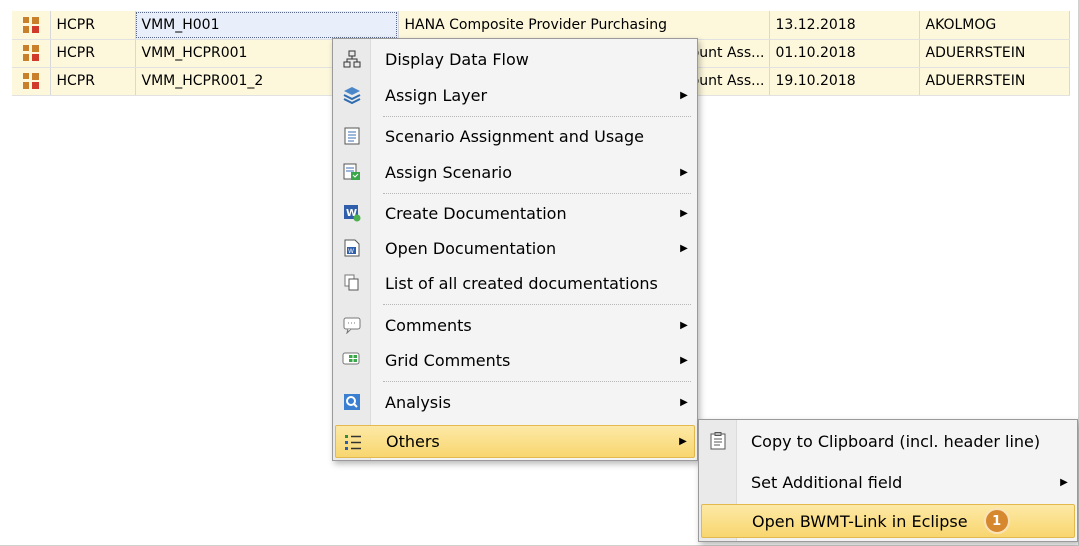 This screenshot has width=1079, height=546. What do you see at coordinates (267, 25) in the screenshot?
I see `name-cell: VMM_H001` at bounding box center [267, 25].